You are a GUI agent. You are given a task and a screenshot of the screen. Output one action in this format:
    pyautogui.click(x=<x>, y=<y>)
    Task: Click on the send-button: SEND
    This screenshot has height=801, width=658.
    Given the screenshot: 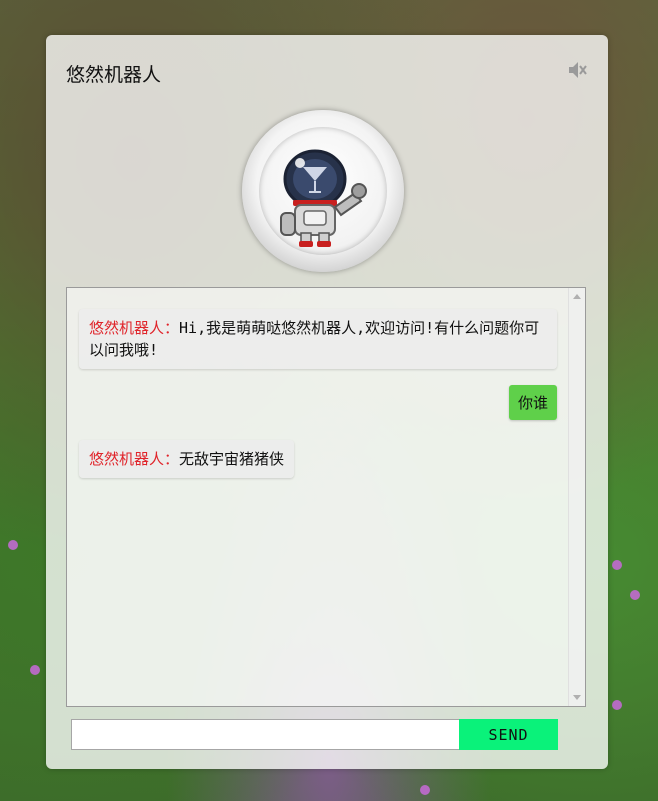 What is the action you would take?
    pyautogui.click(x=508, y=734)
    